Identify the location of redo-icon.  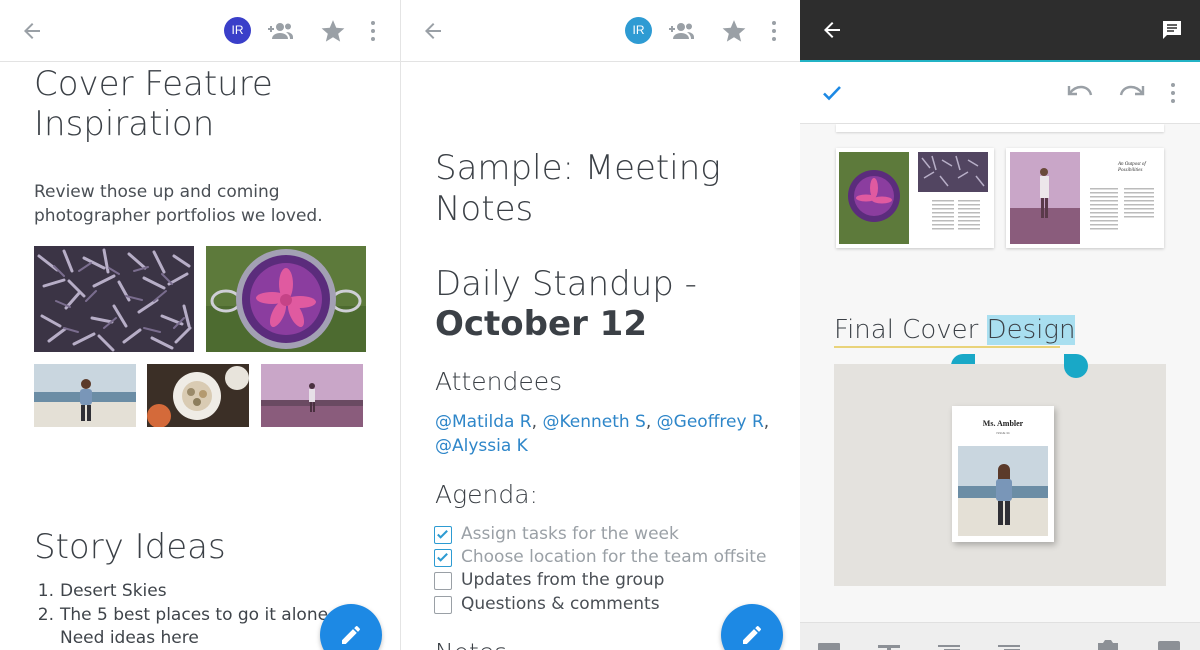
(1132, 93).